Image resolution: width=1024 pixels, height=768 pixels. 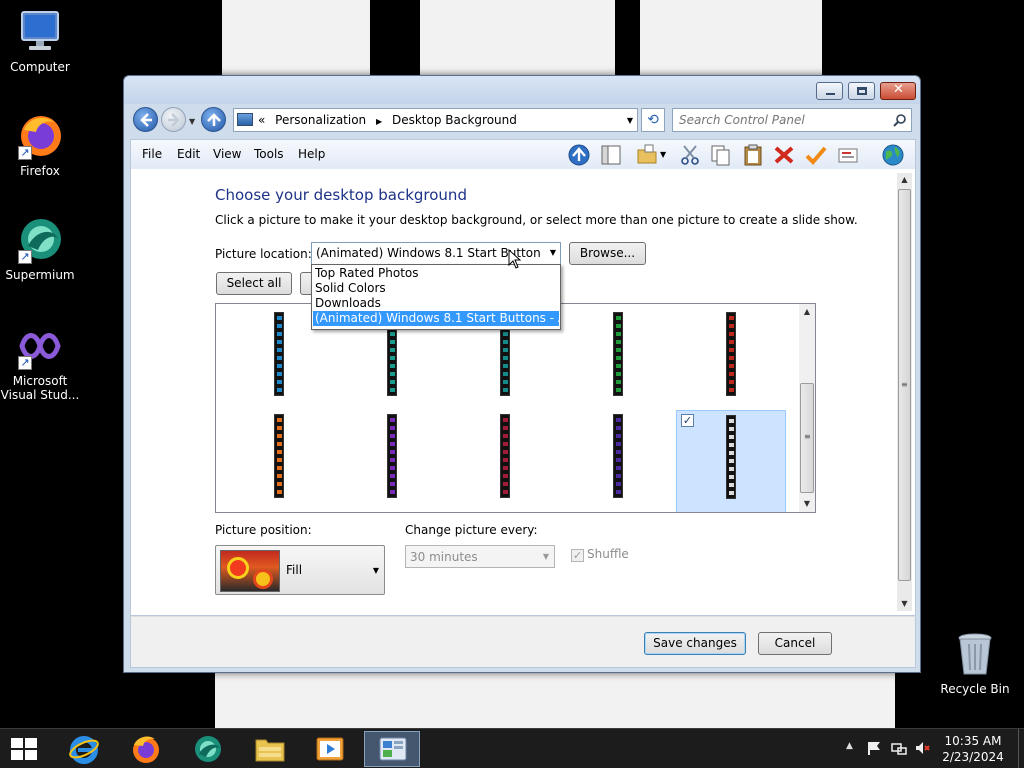 I want to click on shuffle-label: Shuffle, so click(x=608, y=554).